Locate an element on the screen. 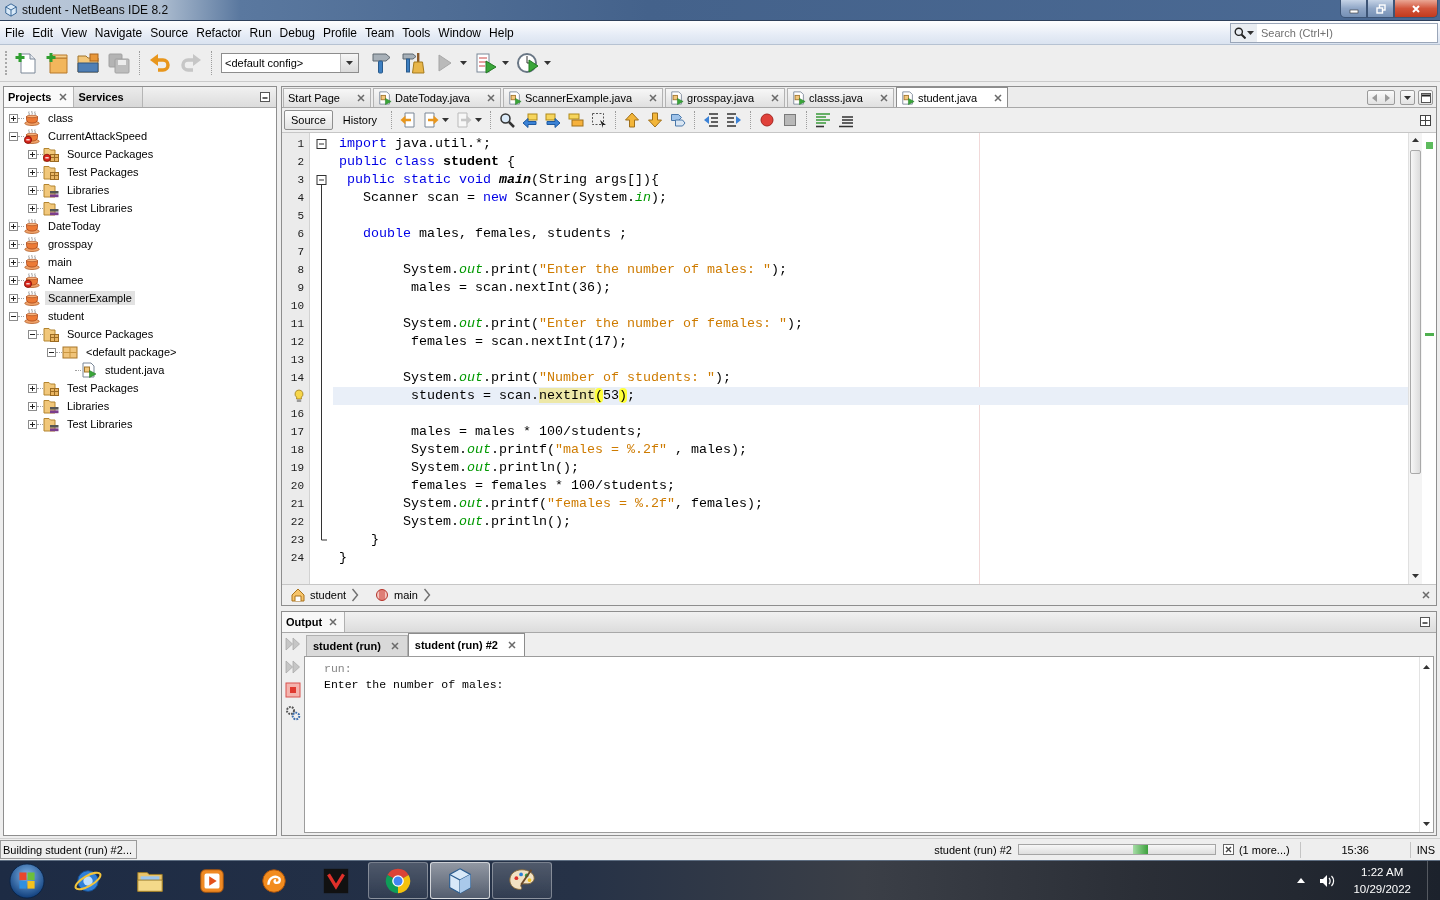 This screenshot has height=900, width=1440. split-icon is located at coordinates (1425, 120).